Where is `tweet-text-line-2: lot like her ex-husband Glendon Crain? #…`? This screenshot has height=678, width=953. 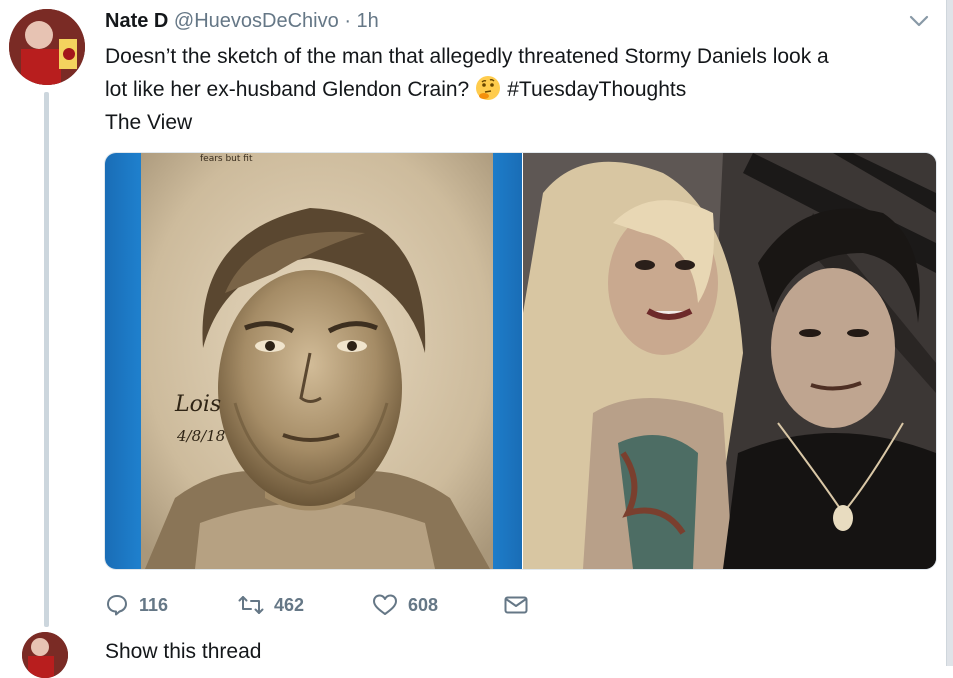 tweet-text-line-2: lot like her ex-husband Glendon Crain? #… is located at coordinates (515, 89).